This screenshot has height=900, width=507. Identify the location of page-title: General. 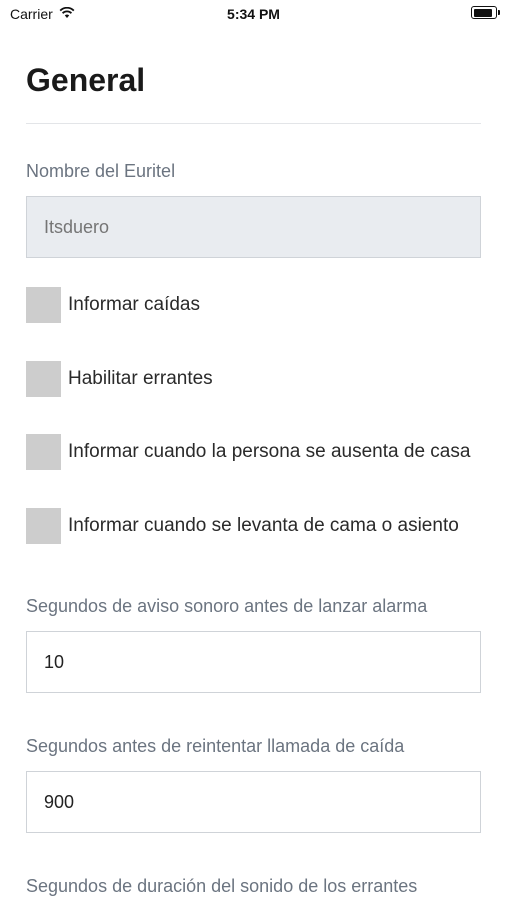
(86, 80).